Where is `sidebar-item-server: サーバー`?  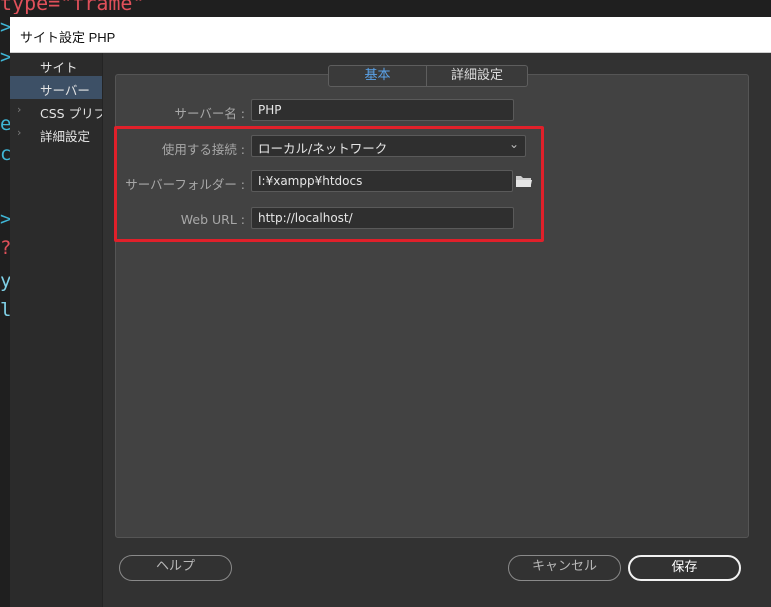
sidebar-item-server: サーバー is located at coordinates (56, 87).